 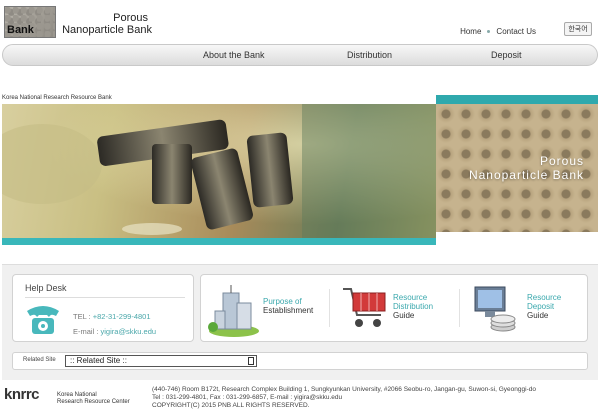 I want to click on org-label: Korea National Research Resource Bank, so click(x=57, y=98).